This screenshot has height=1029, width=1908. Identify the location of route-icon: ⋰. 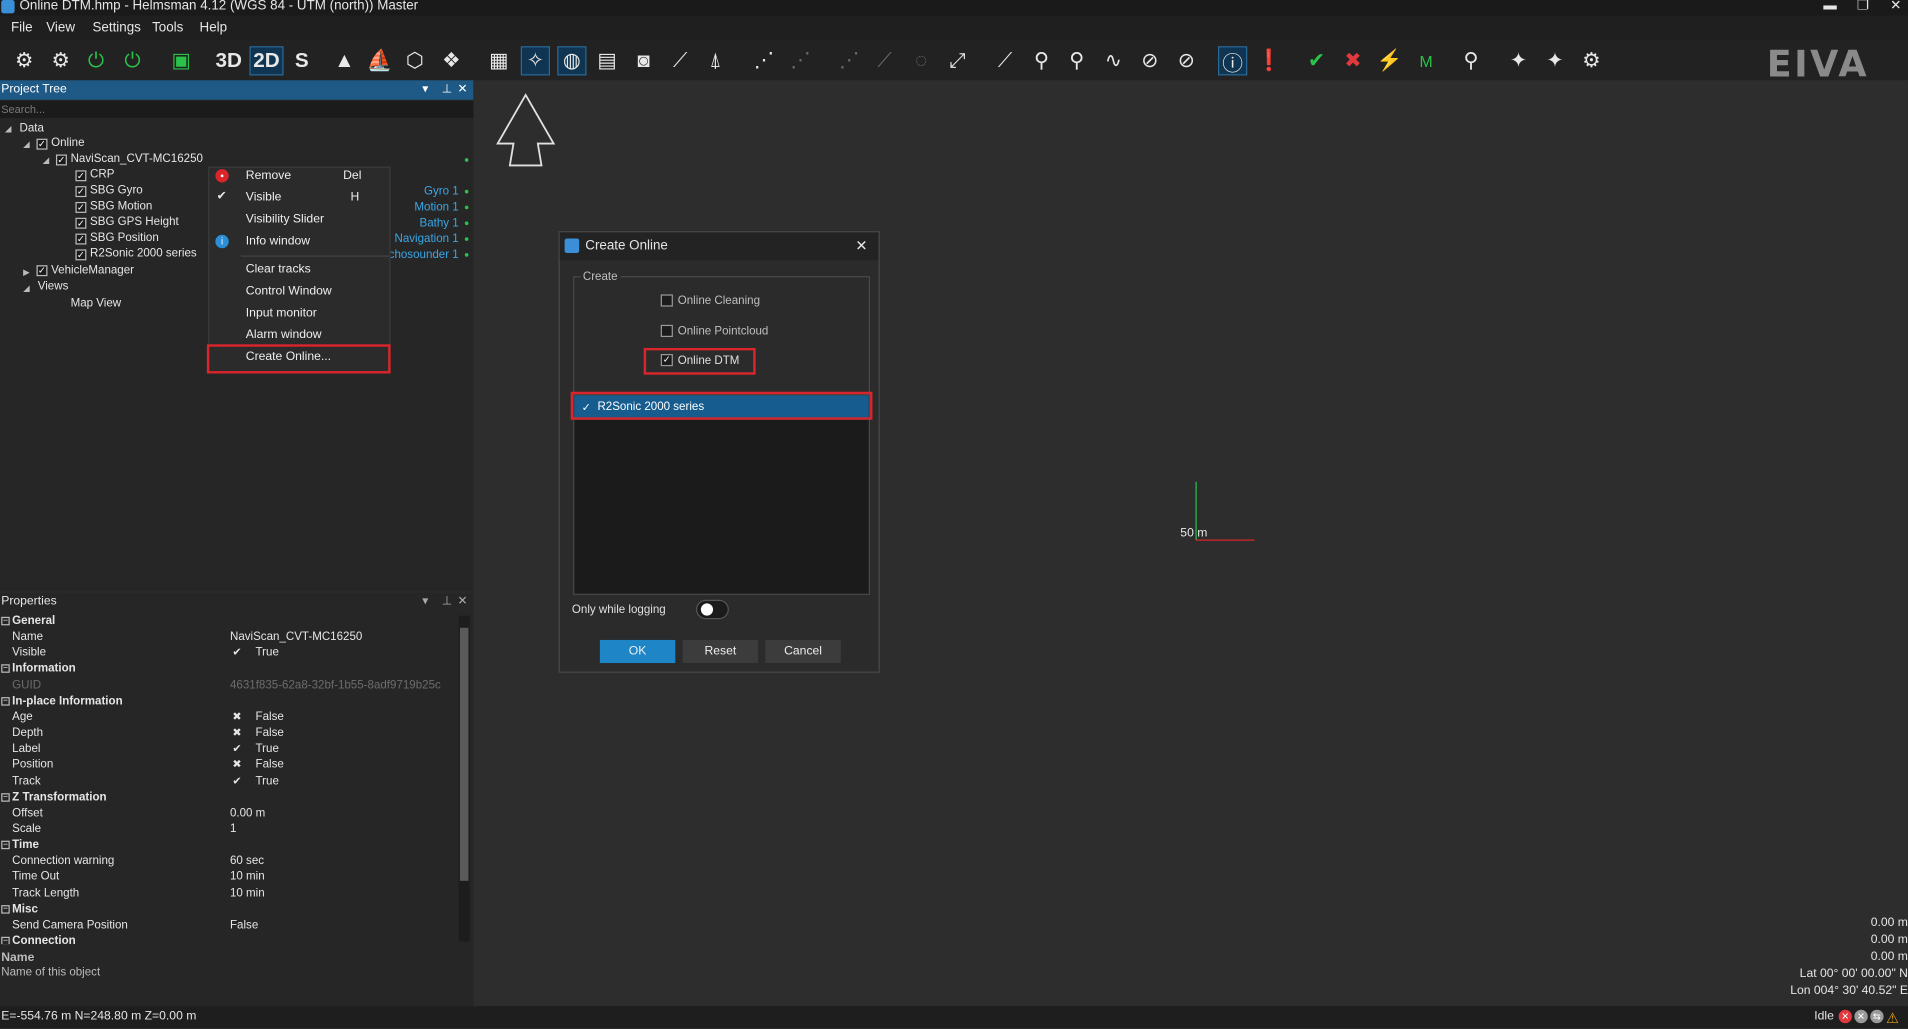
(764, 60).